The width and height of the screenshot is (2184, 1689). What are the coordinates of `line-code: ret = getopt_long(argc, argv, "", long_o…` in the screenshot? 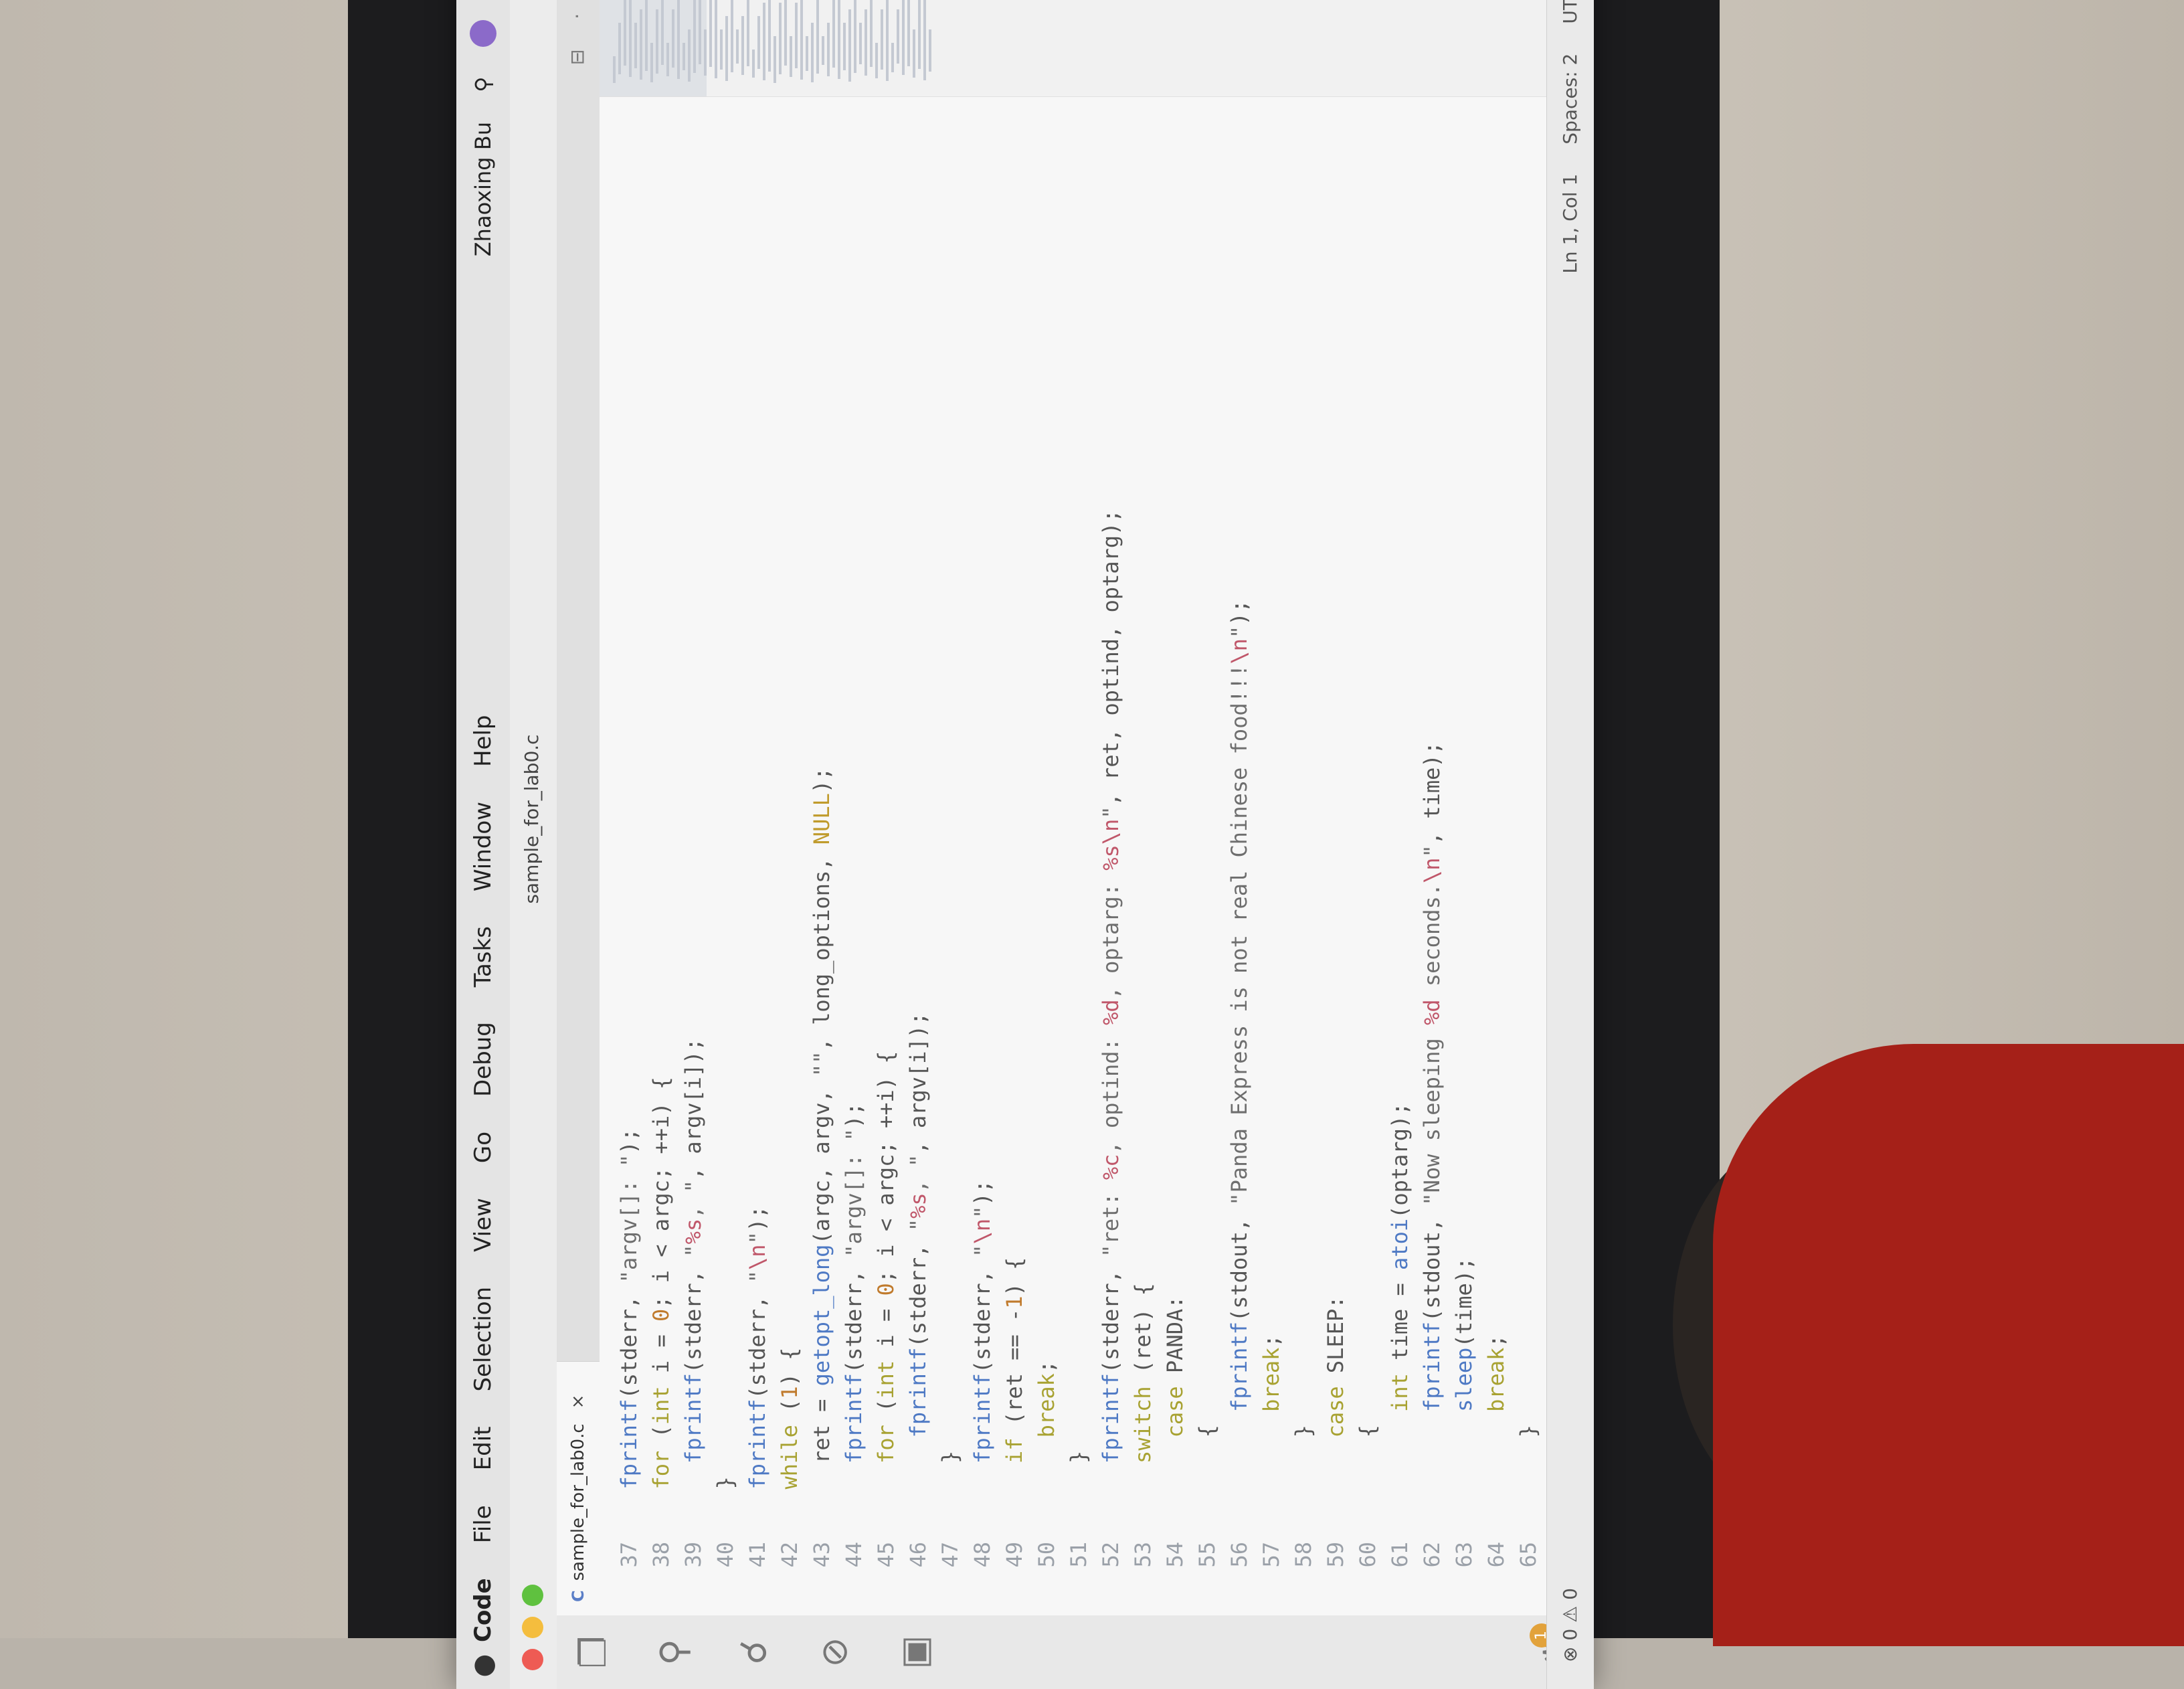 It's located at (821, 1141).